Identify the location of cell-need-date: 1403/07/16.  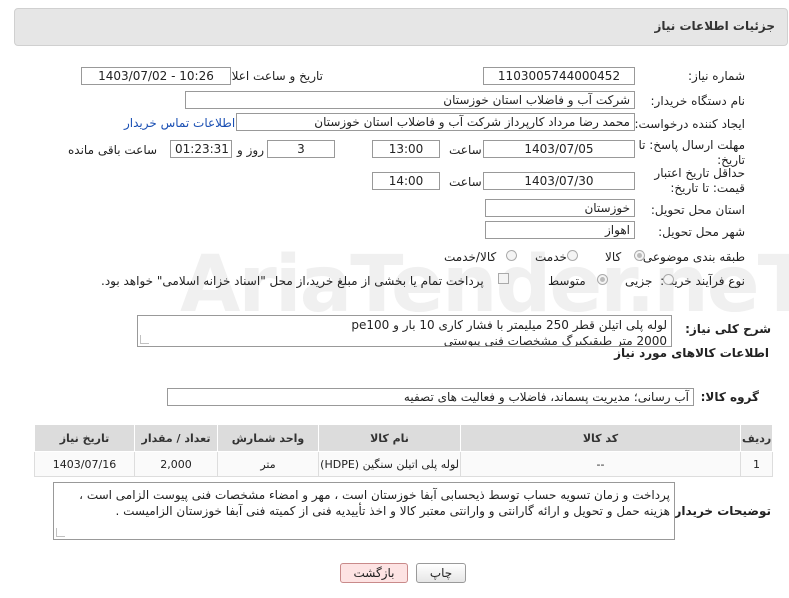
(84, 464).